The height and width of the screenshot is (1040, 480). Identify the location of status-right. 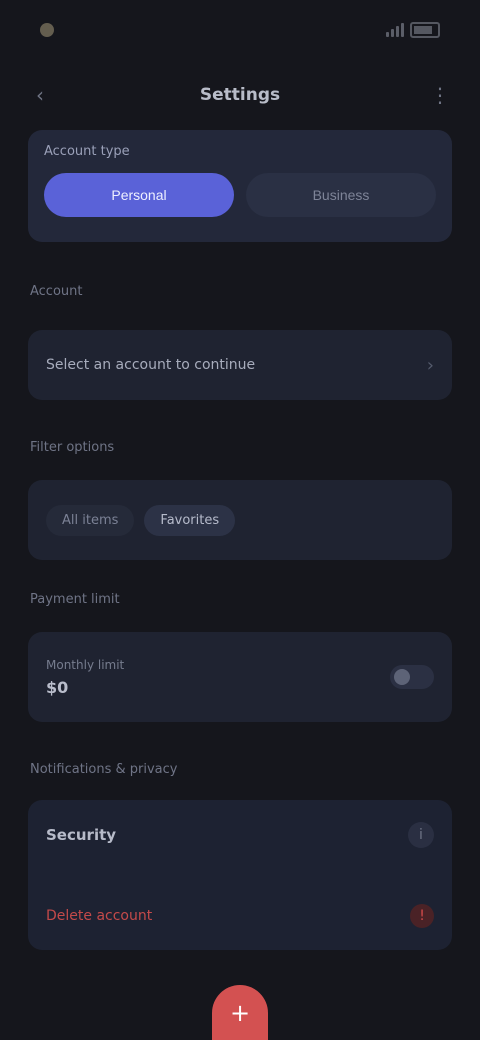
(413, 30).